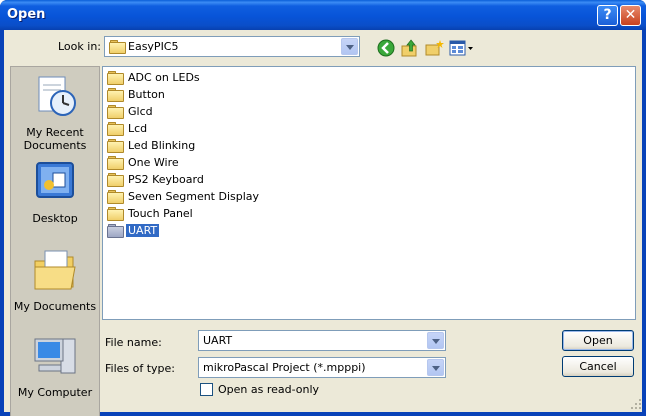 Image resolution: width=646 pixels, height=416 pixels. What do you see at coordinates (162, 145) in the screenshot?
I see `list-item-label: Led Blinking` at bounding box center [162, 145].